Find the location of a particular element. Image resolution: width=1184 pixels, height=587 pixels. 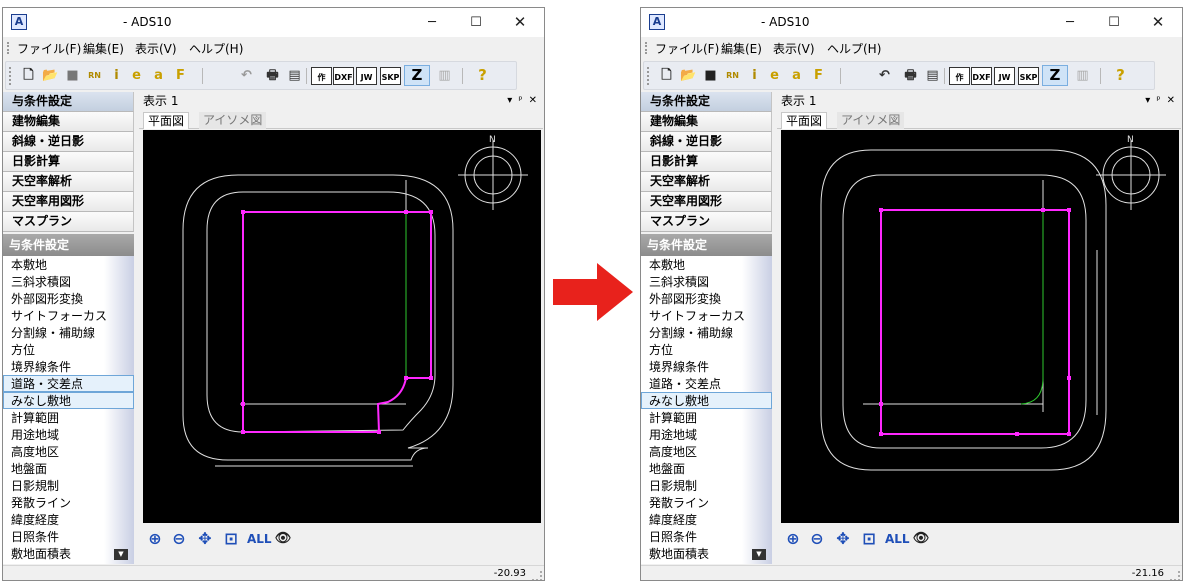

e-icon: e is located at coordinates (774, 75).